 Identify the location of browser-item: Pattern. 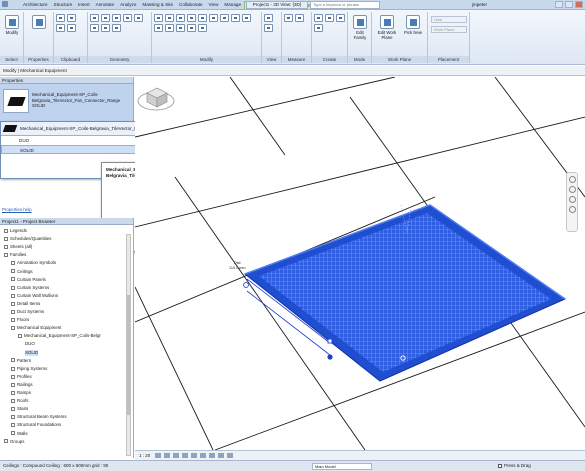
(21, 361).